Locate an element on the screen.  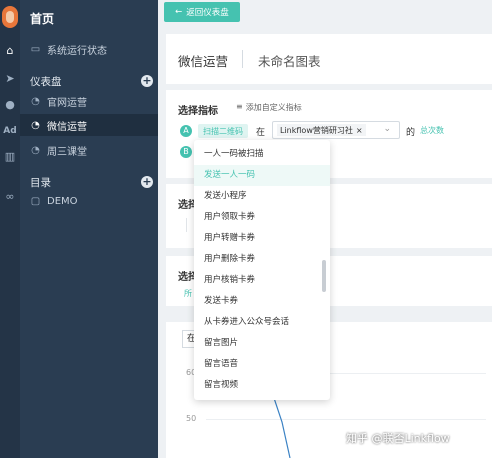
sidebar-folder: ▢ DEMO is located at coordinates (54, 201).